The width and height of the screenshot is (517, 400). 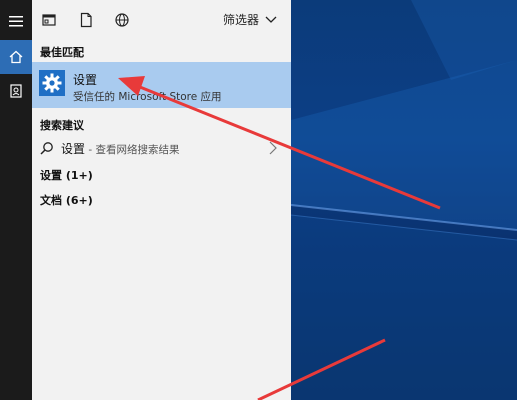 I want to click on gear-icon, so click(x=52, y=83).